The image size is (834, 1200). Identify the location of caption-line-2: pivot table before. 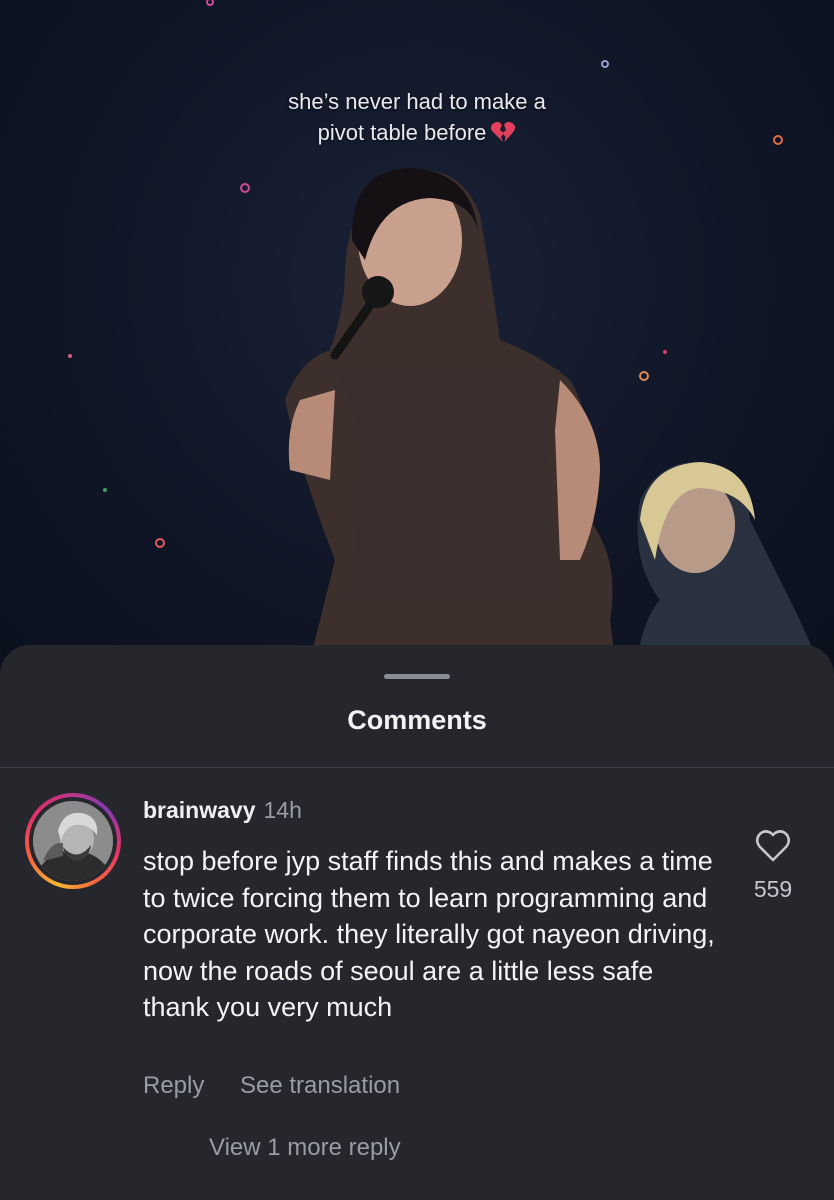
(402, 132).